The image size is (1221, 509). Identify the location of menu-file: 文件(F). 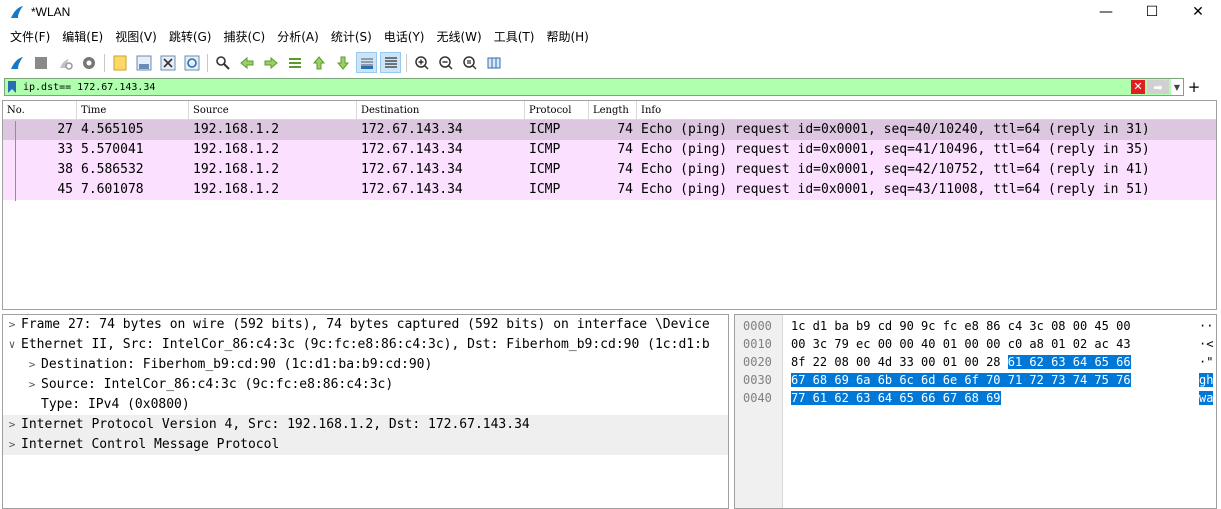
(30, 37).